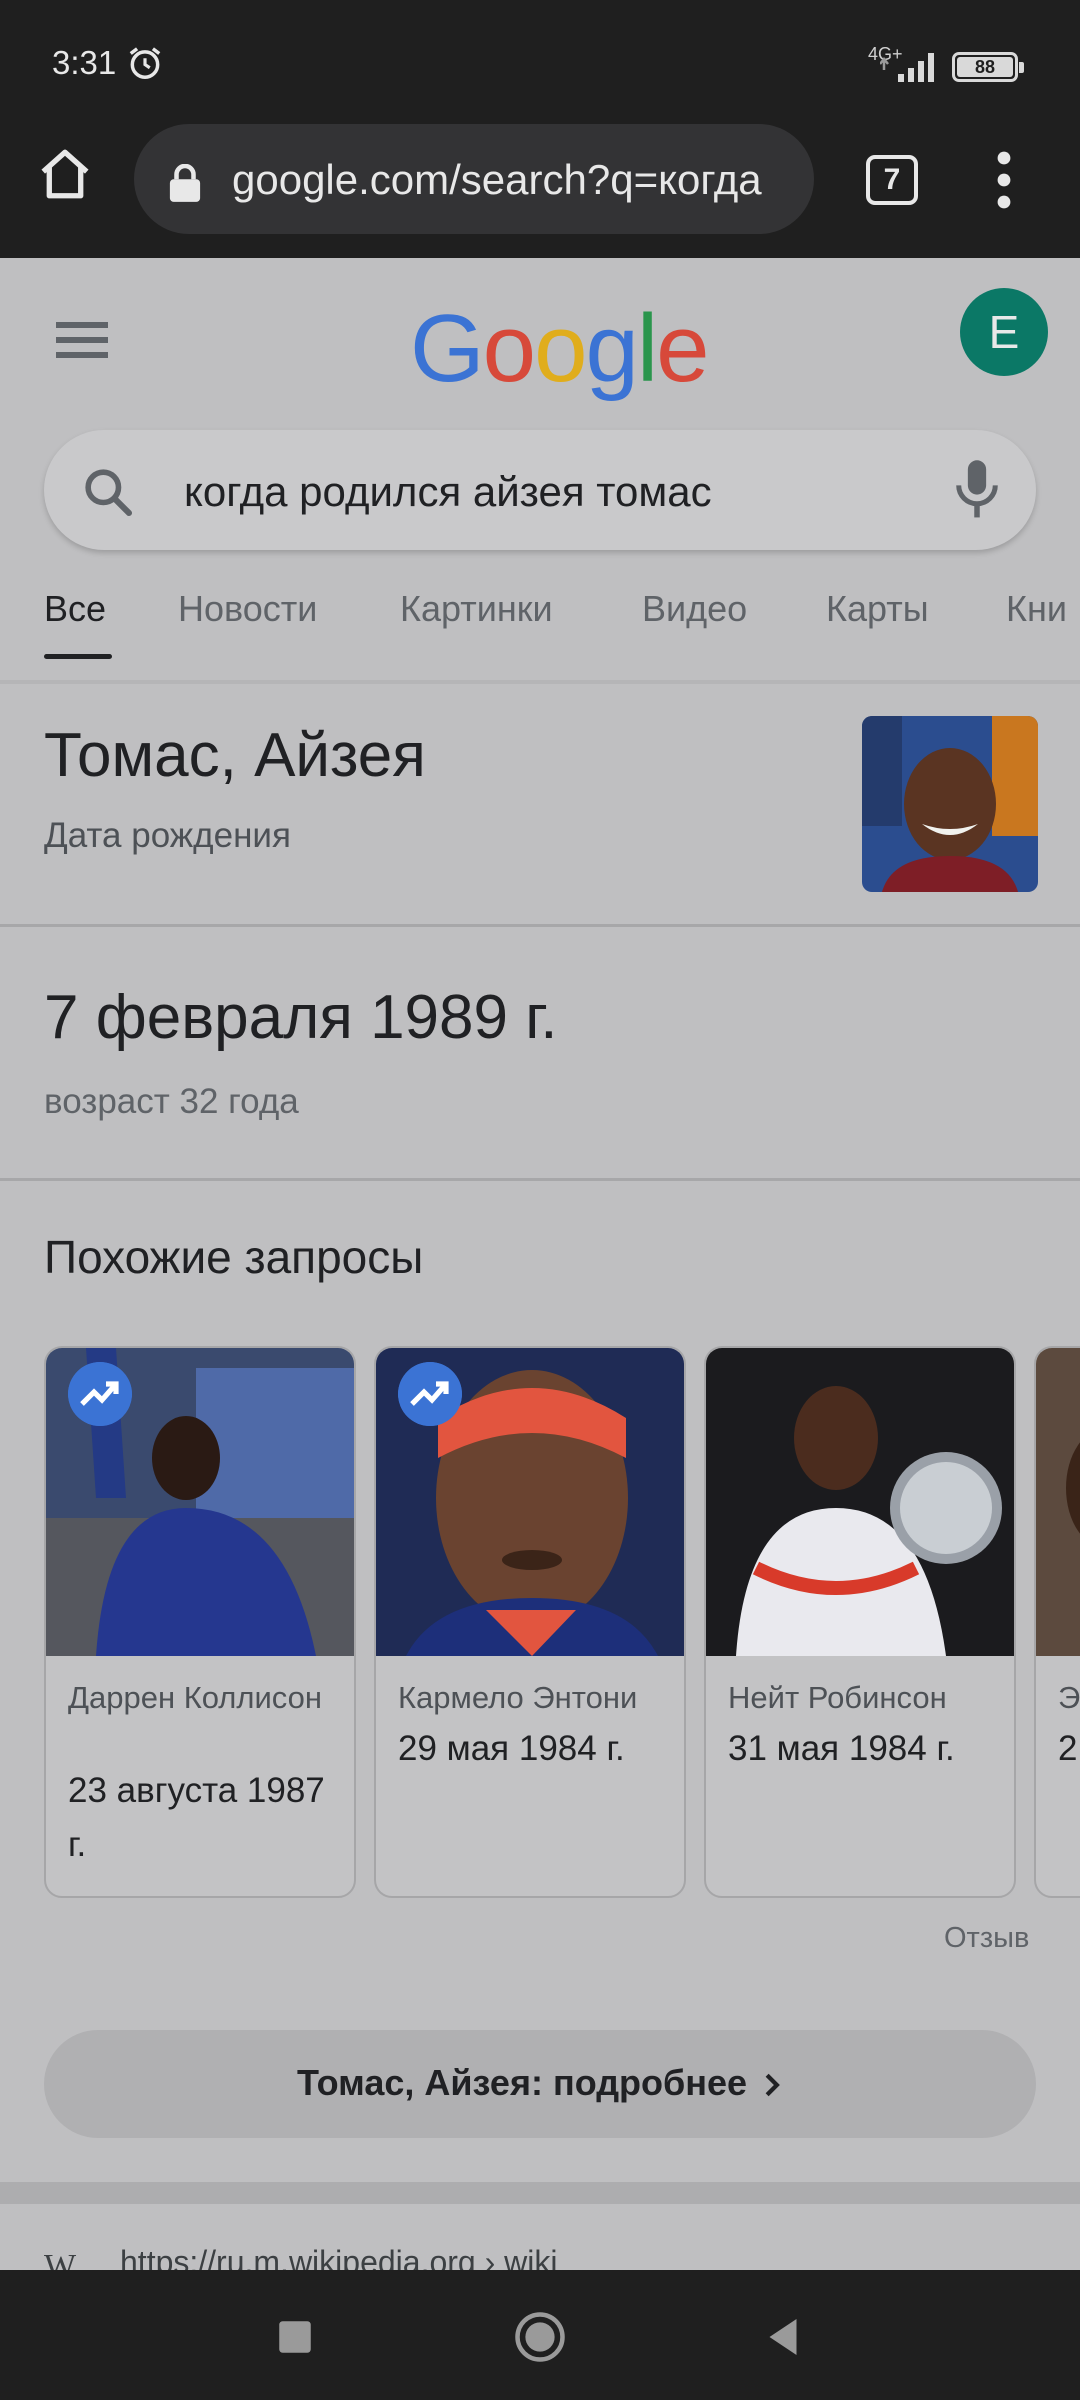  Describe the element at coordinates (295, 2337) in the screenshot. I see `recents-icon` at that location.